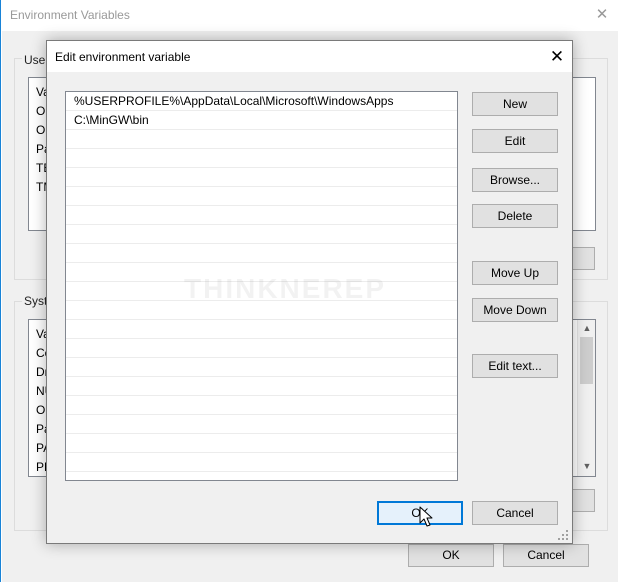 The height and width of the screenshot is (582, 618). What do you see at coordinates (546, 555) in the screenshot?
I see `env-cancel-button: Cancel` at bounding box center [546, 555].